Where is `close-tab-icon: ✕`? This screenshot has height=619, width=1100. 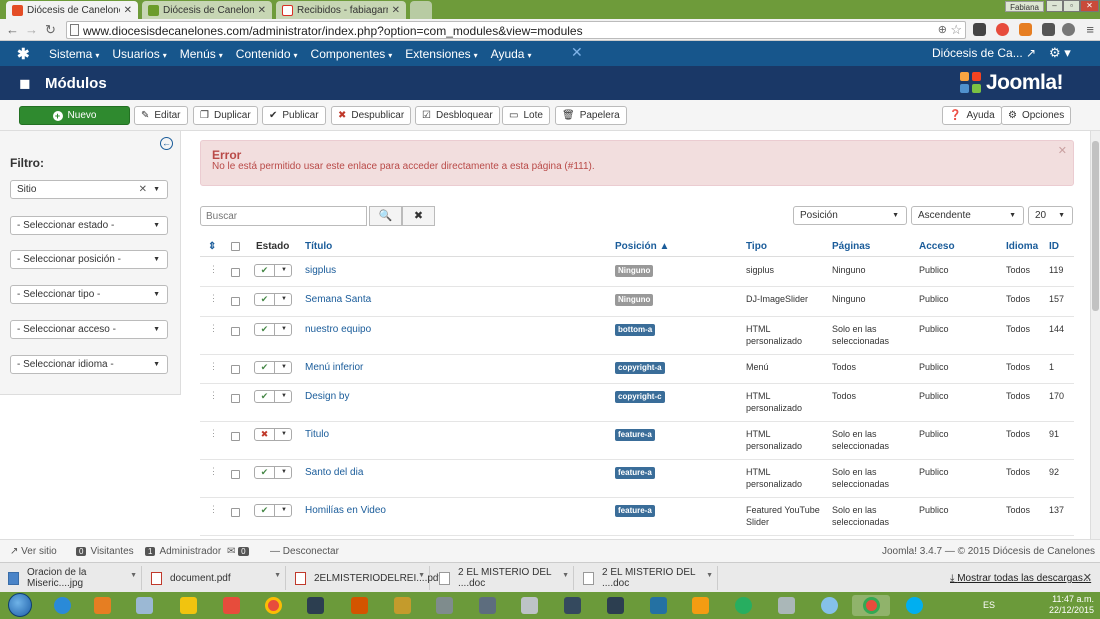
close-tab-icon: ✕ is located at coordinates (262, 10).